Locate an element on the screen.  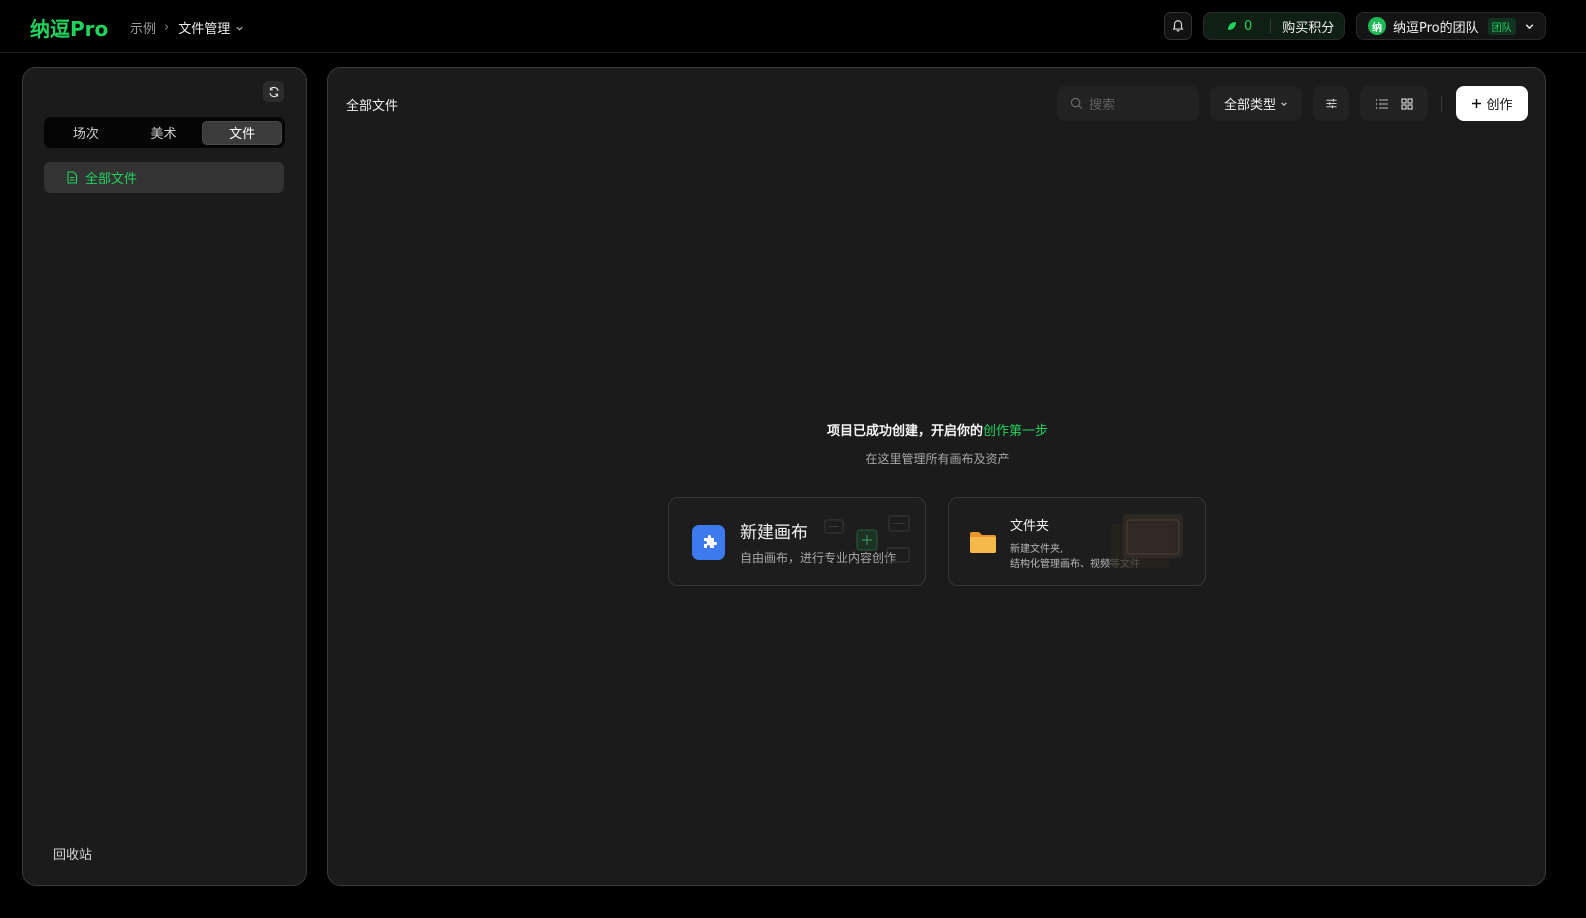
team-name: 纳逗Pro的团队 is located at coordinates (1436, 28).